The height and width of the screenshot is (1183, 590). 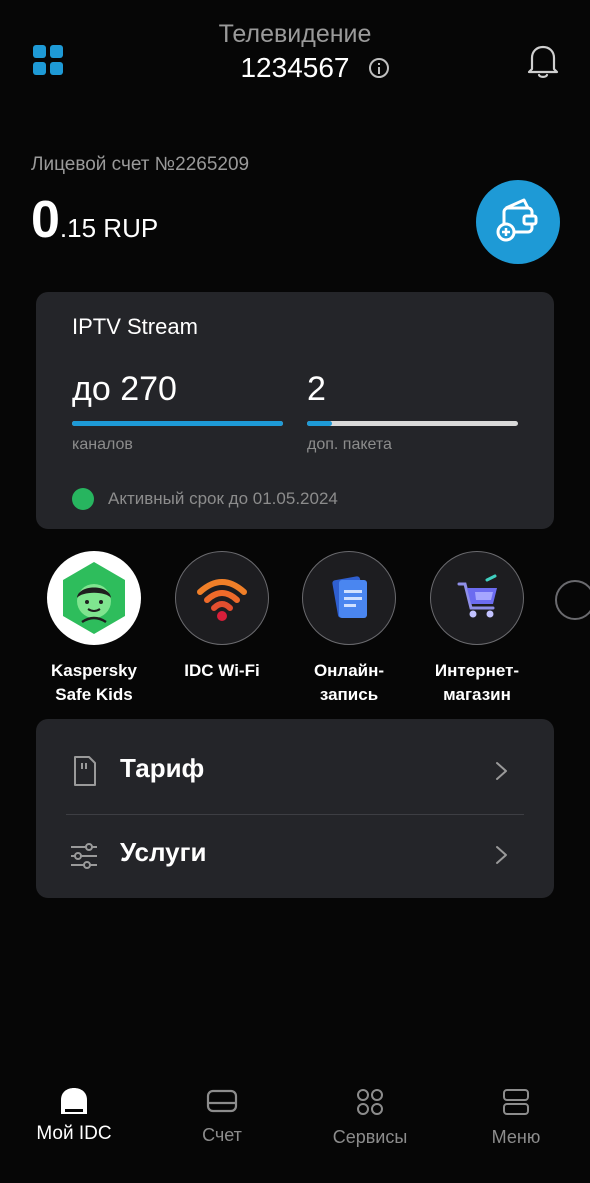 I want to click on service-shop: Интернет- магазин, so click(x=477, y=629).